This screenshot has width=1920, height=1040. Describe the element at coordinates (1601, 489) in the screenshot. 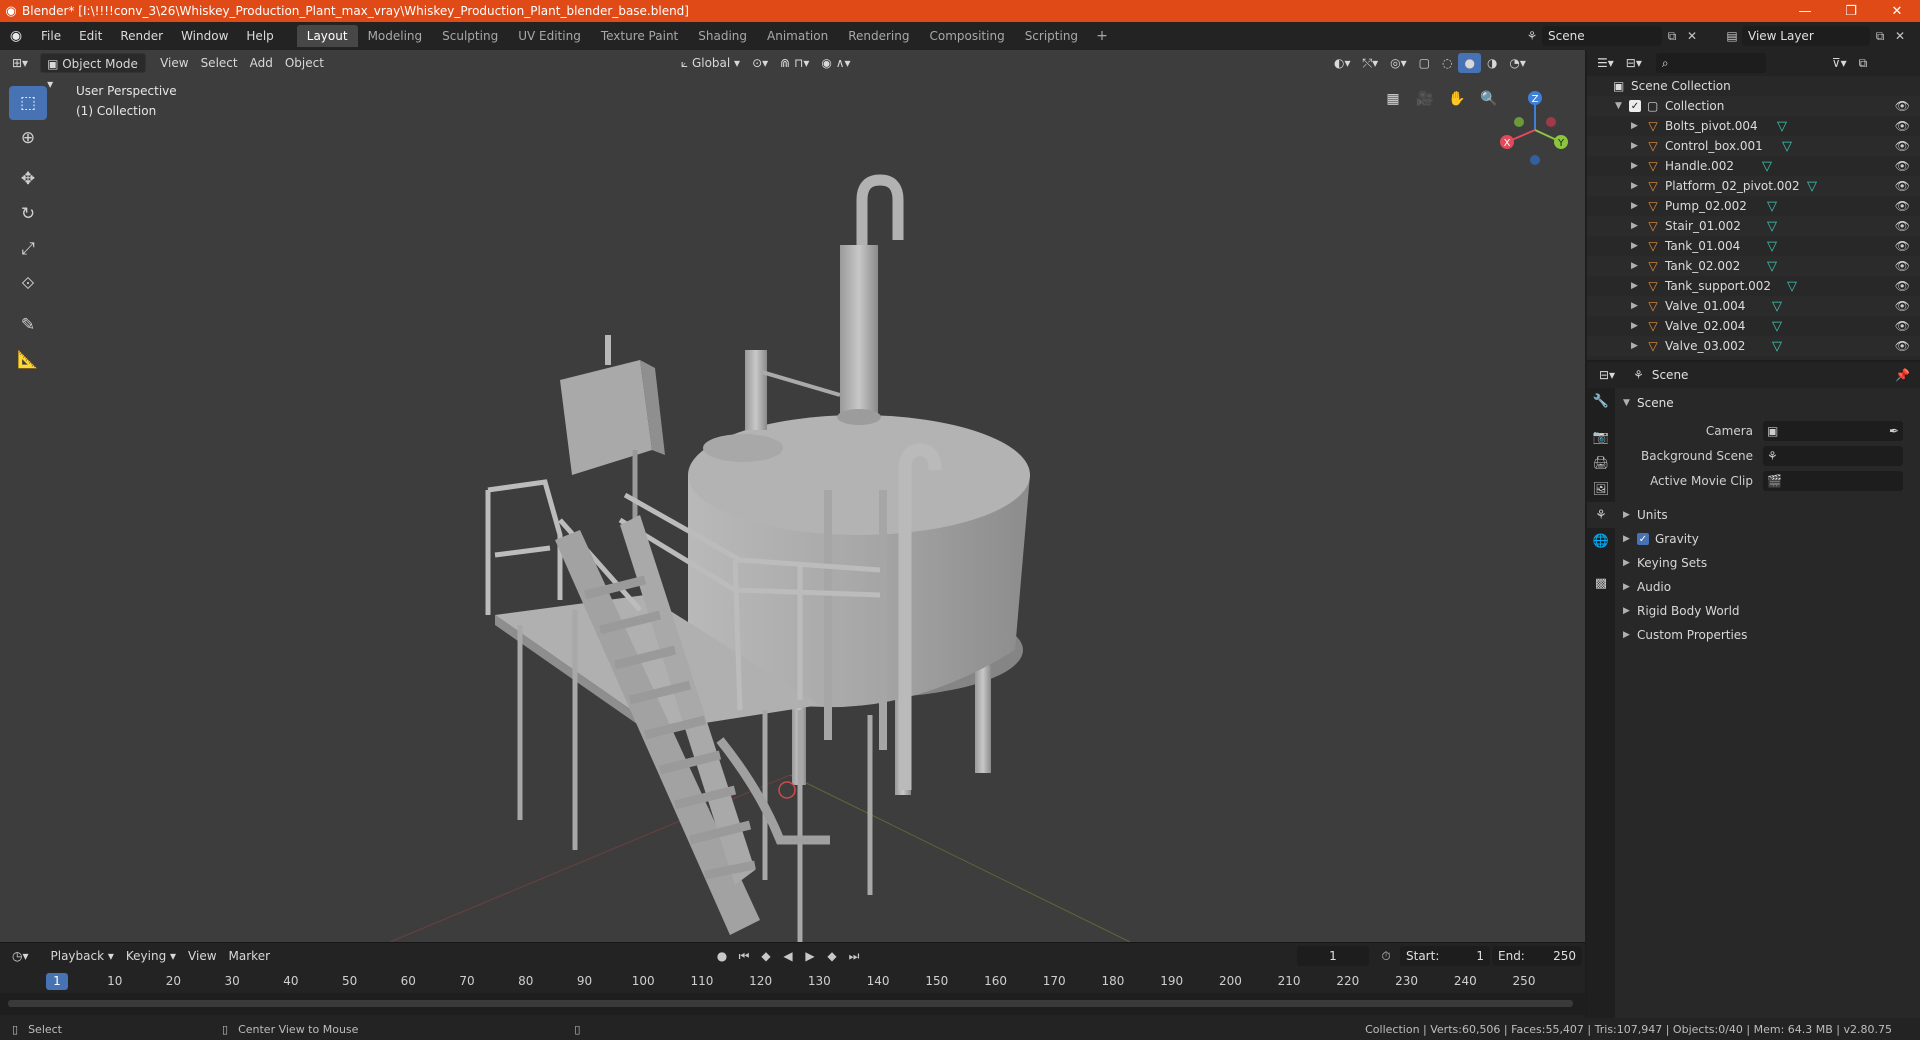

I see `view-layer-tab-icon: 🖼` at that location.